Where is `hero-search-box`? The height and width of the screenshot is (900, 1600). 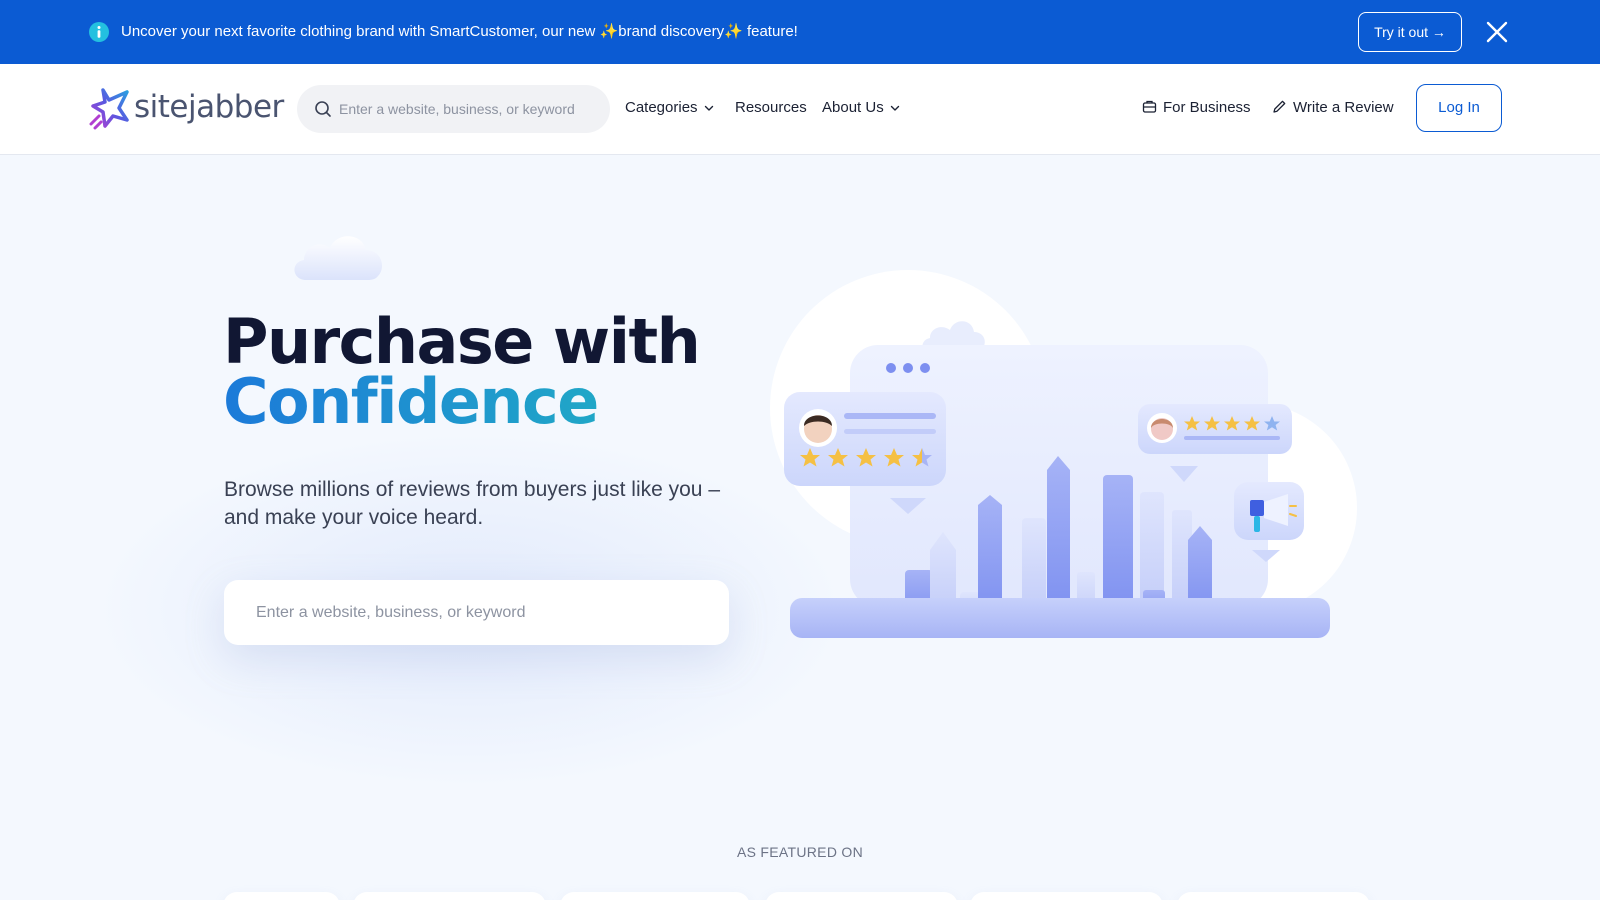 hero-search-box is located at coordinates (476, 612).